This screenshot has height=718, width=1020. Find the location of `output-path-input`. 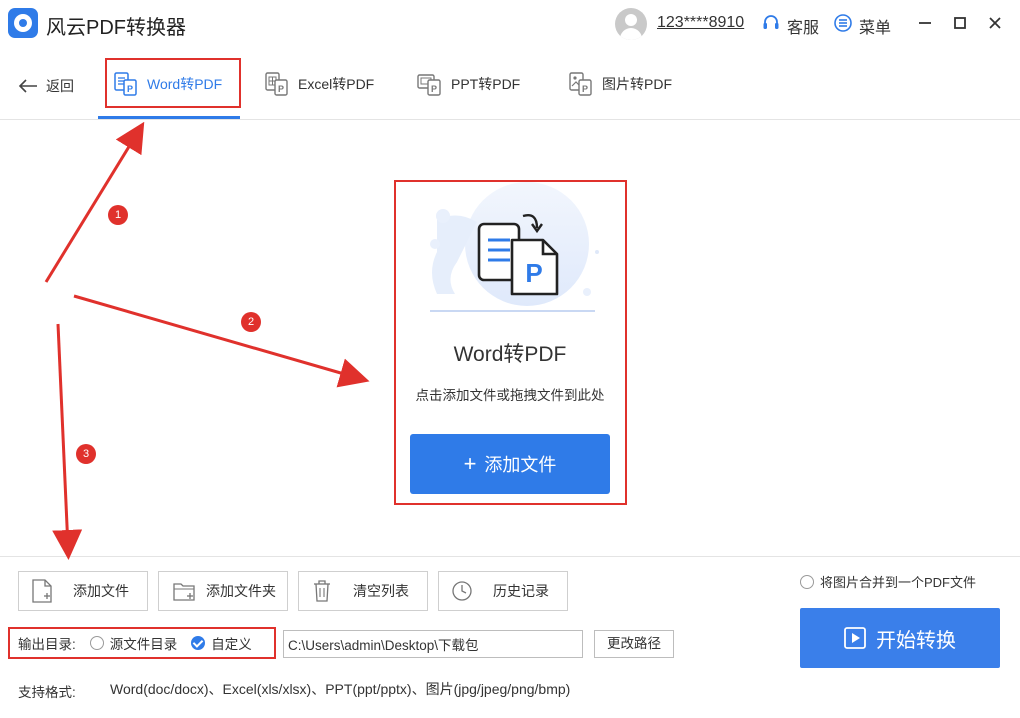

output-path-input is located at coordinates (433, 644).